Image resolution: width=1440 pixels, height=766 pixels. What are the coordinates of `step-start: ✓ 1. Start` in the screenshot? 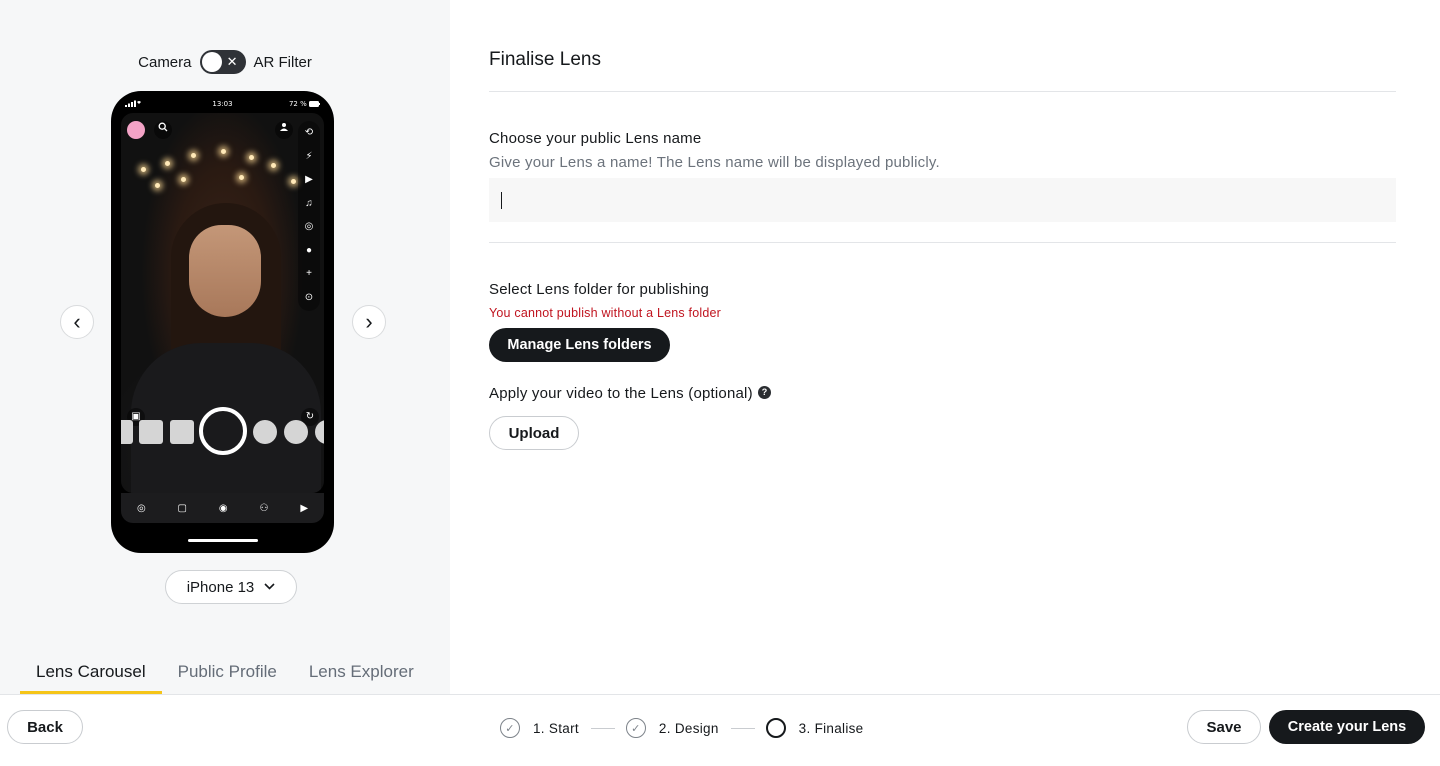 It's located at (539, 728).